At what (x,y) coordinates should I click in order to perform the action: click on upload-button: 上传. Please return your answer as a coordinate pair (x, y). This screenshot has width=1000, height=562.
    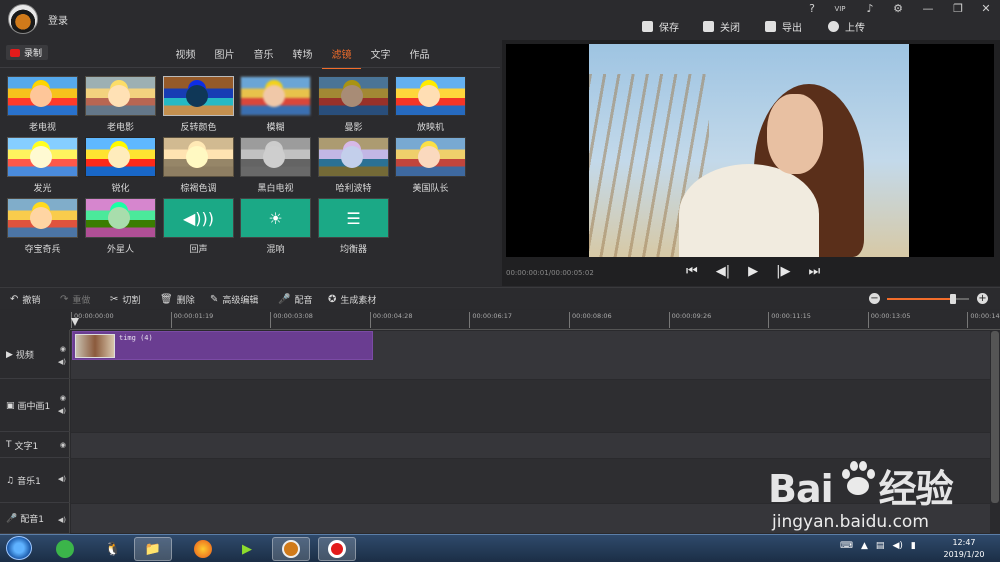
    Looking at the image, I should click on (846, 26).